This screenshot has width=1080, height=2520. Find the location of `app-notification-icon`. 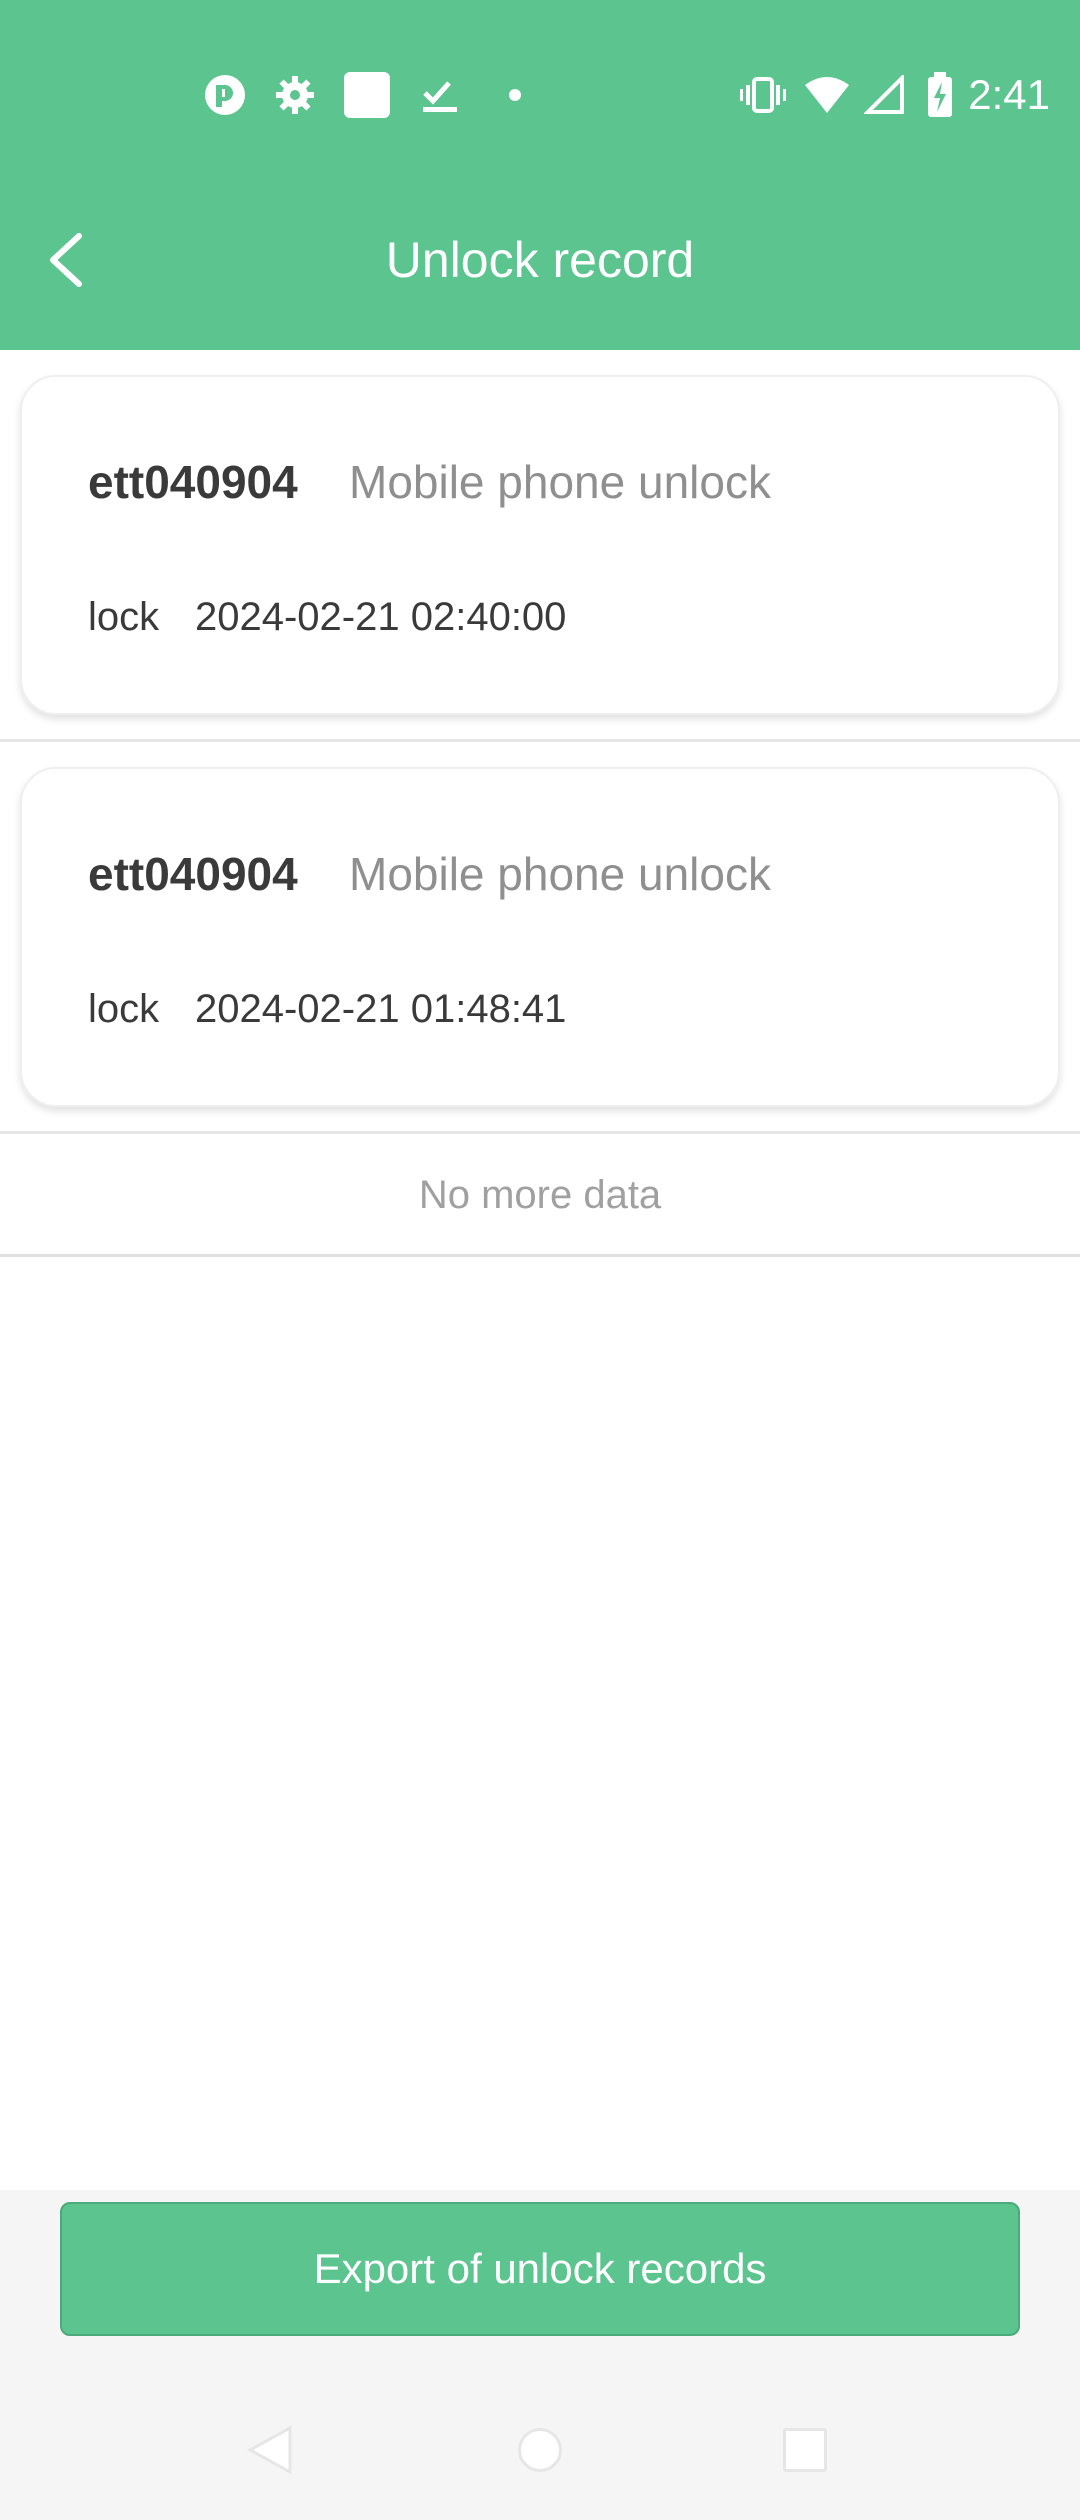

app-notification-icon is located at coordinates (225, 95).